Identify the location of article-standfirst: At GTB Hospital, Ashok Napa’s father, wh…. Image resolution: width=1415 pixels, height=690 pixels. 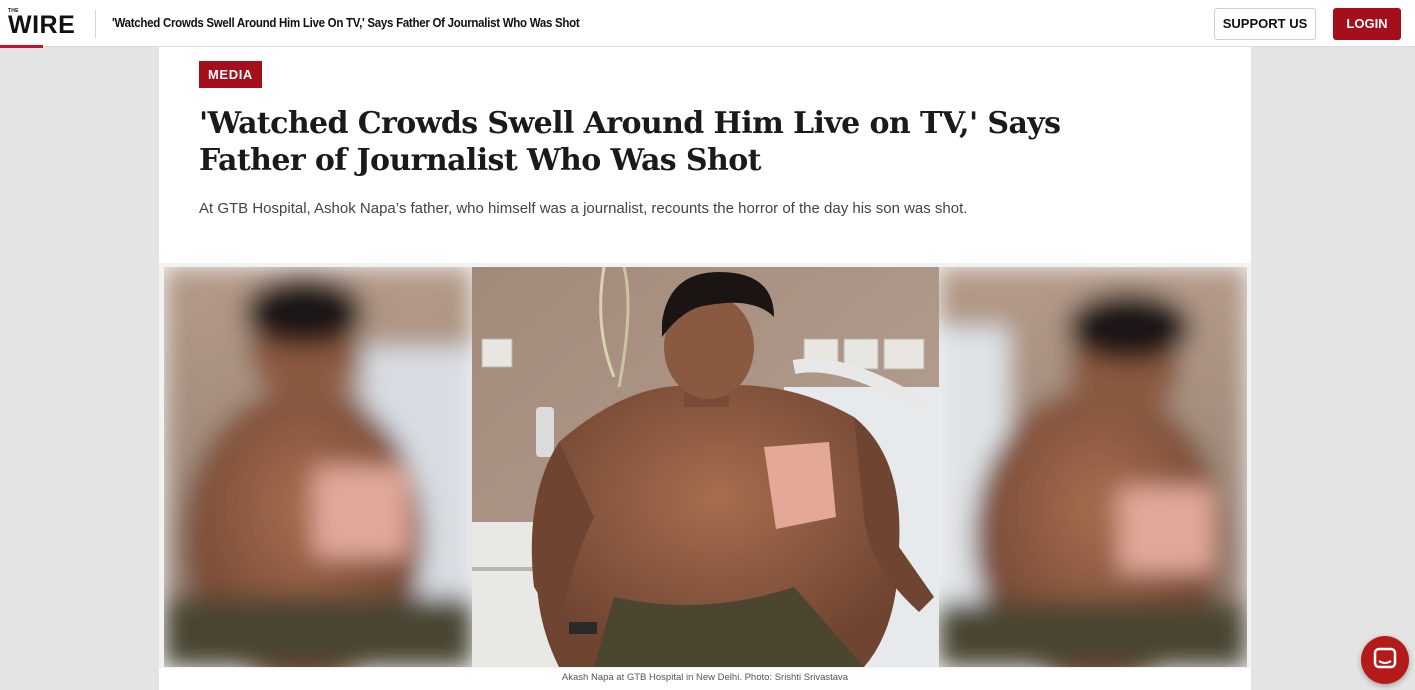
(583, 208).